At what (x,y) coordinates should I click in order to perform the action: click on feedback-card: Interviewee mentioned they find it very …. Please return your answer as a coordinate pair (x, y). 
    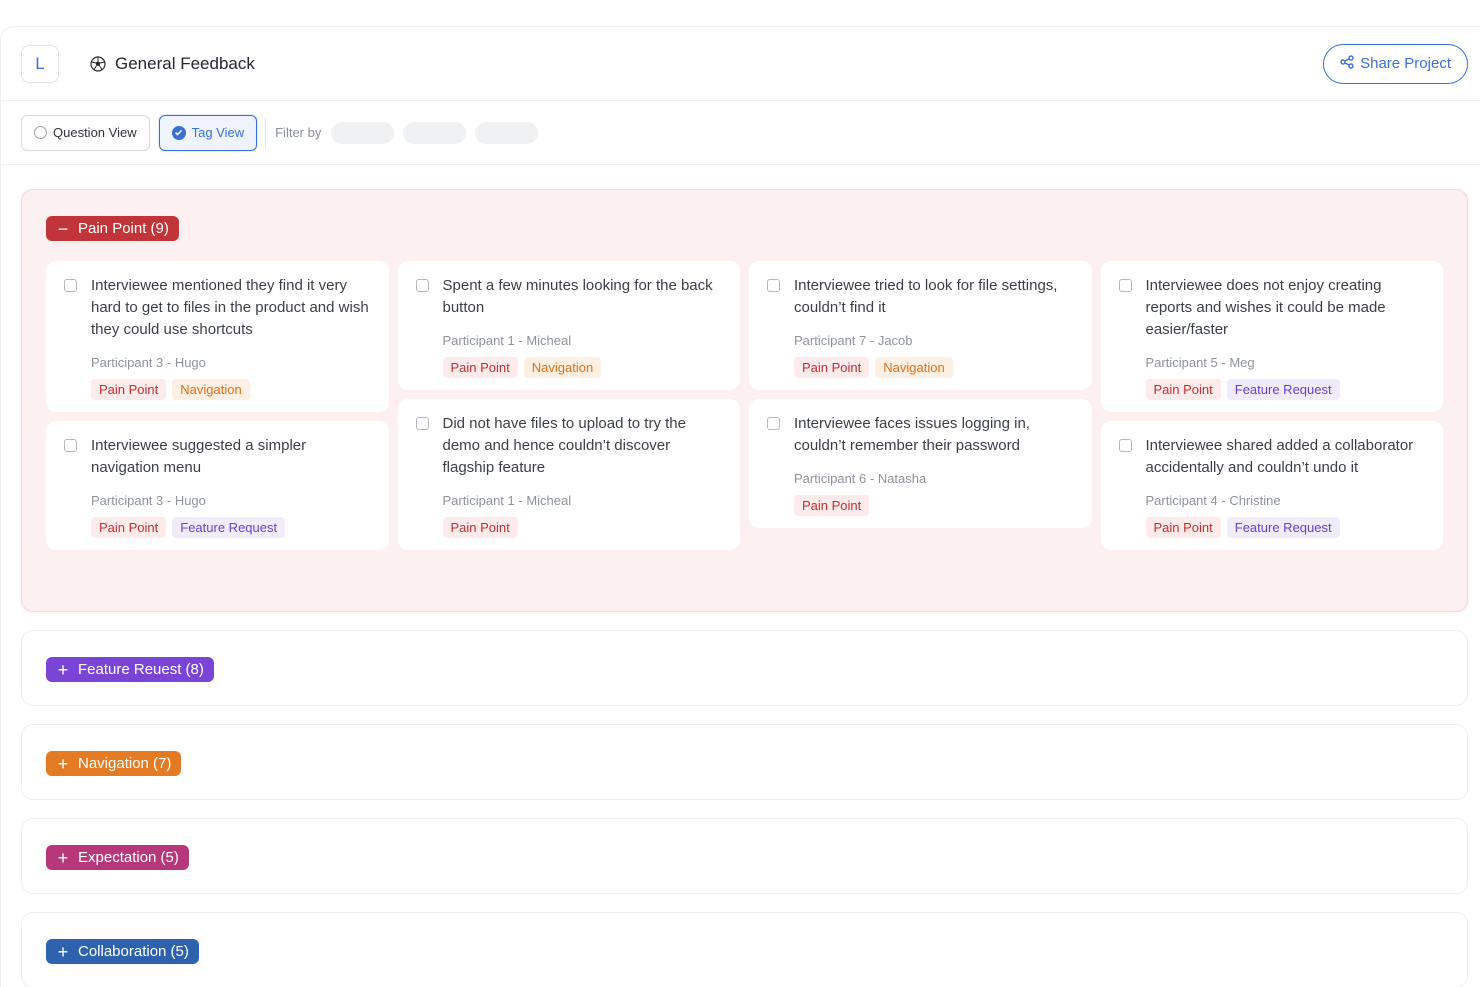
    Looking at the image, I should click on (217, 336).